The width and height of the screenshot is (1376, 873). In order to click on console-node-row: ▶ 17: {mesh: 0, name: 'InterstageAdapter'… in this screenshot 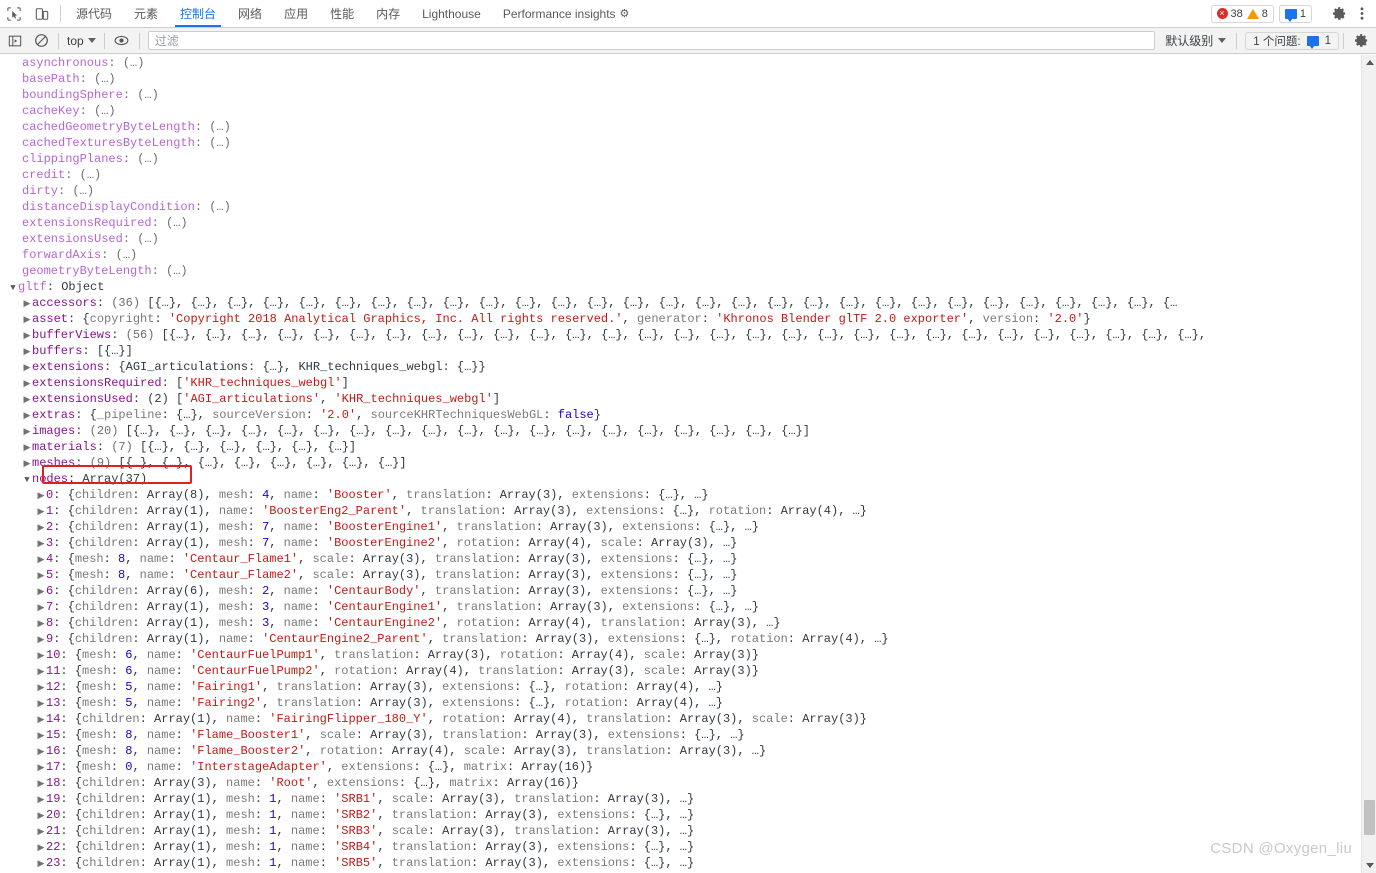, I will do `click(688, 767)`.